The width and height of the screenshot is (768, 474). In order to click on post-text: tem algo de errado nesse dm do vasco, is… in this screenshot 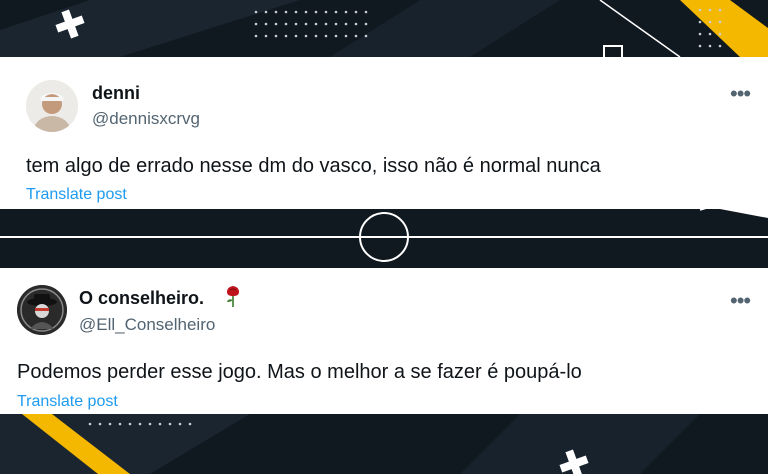, I will do `click(313, 166)`.